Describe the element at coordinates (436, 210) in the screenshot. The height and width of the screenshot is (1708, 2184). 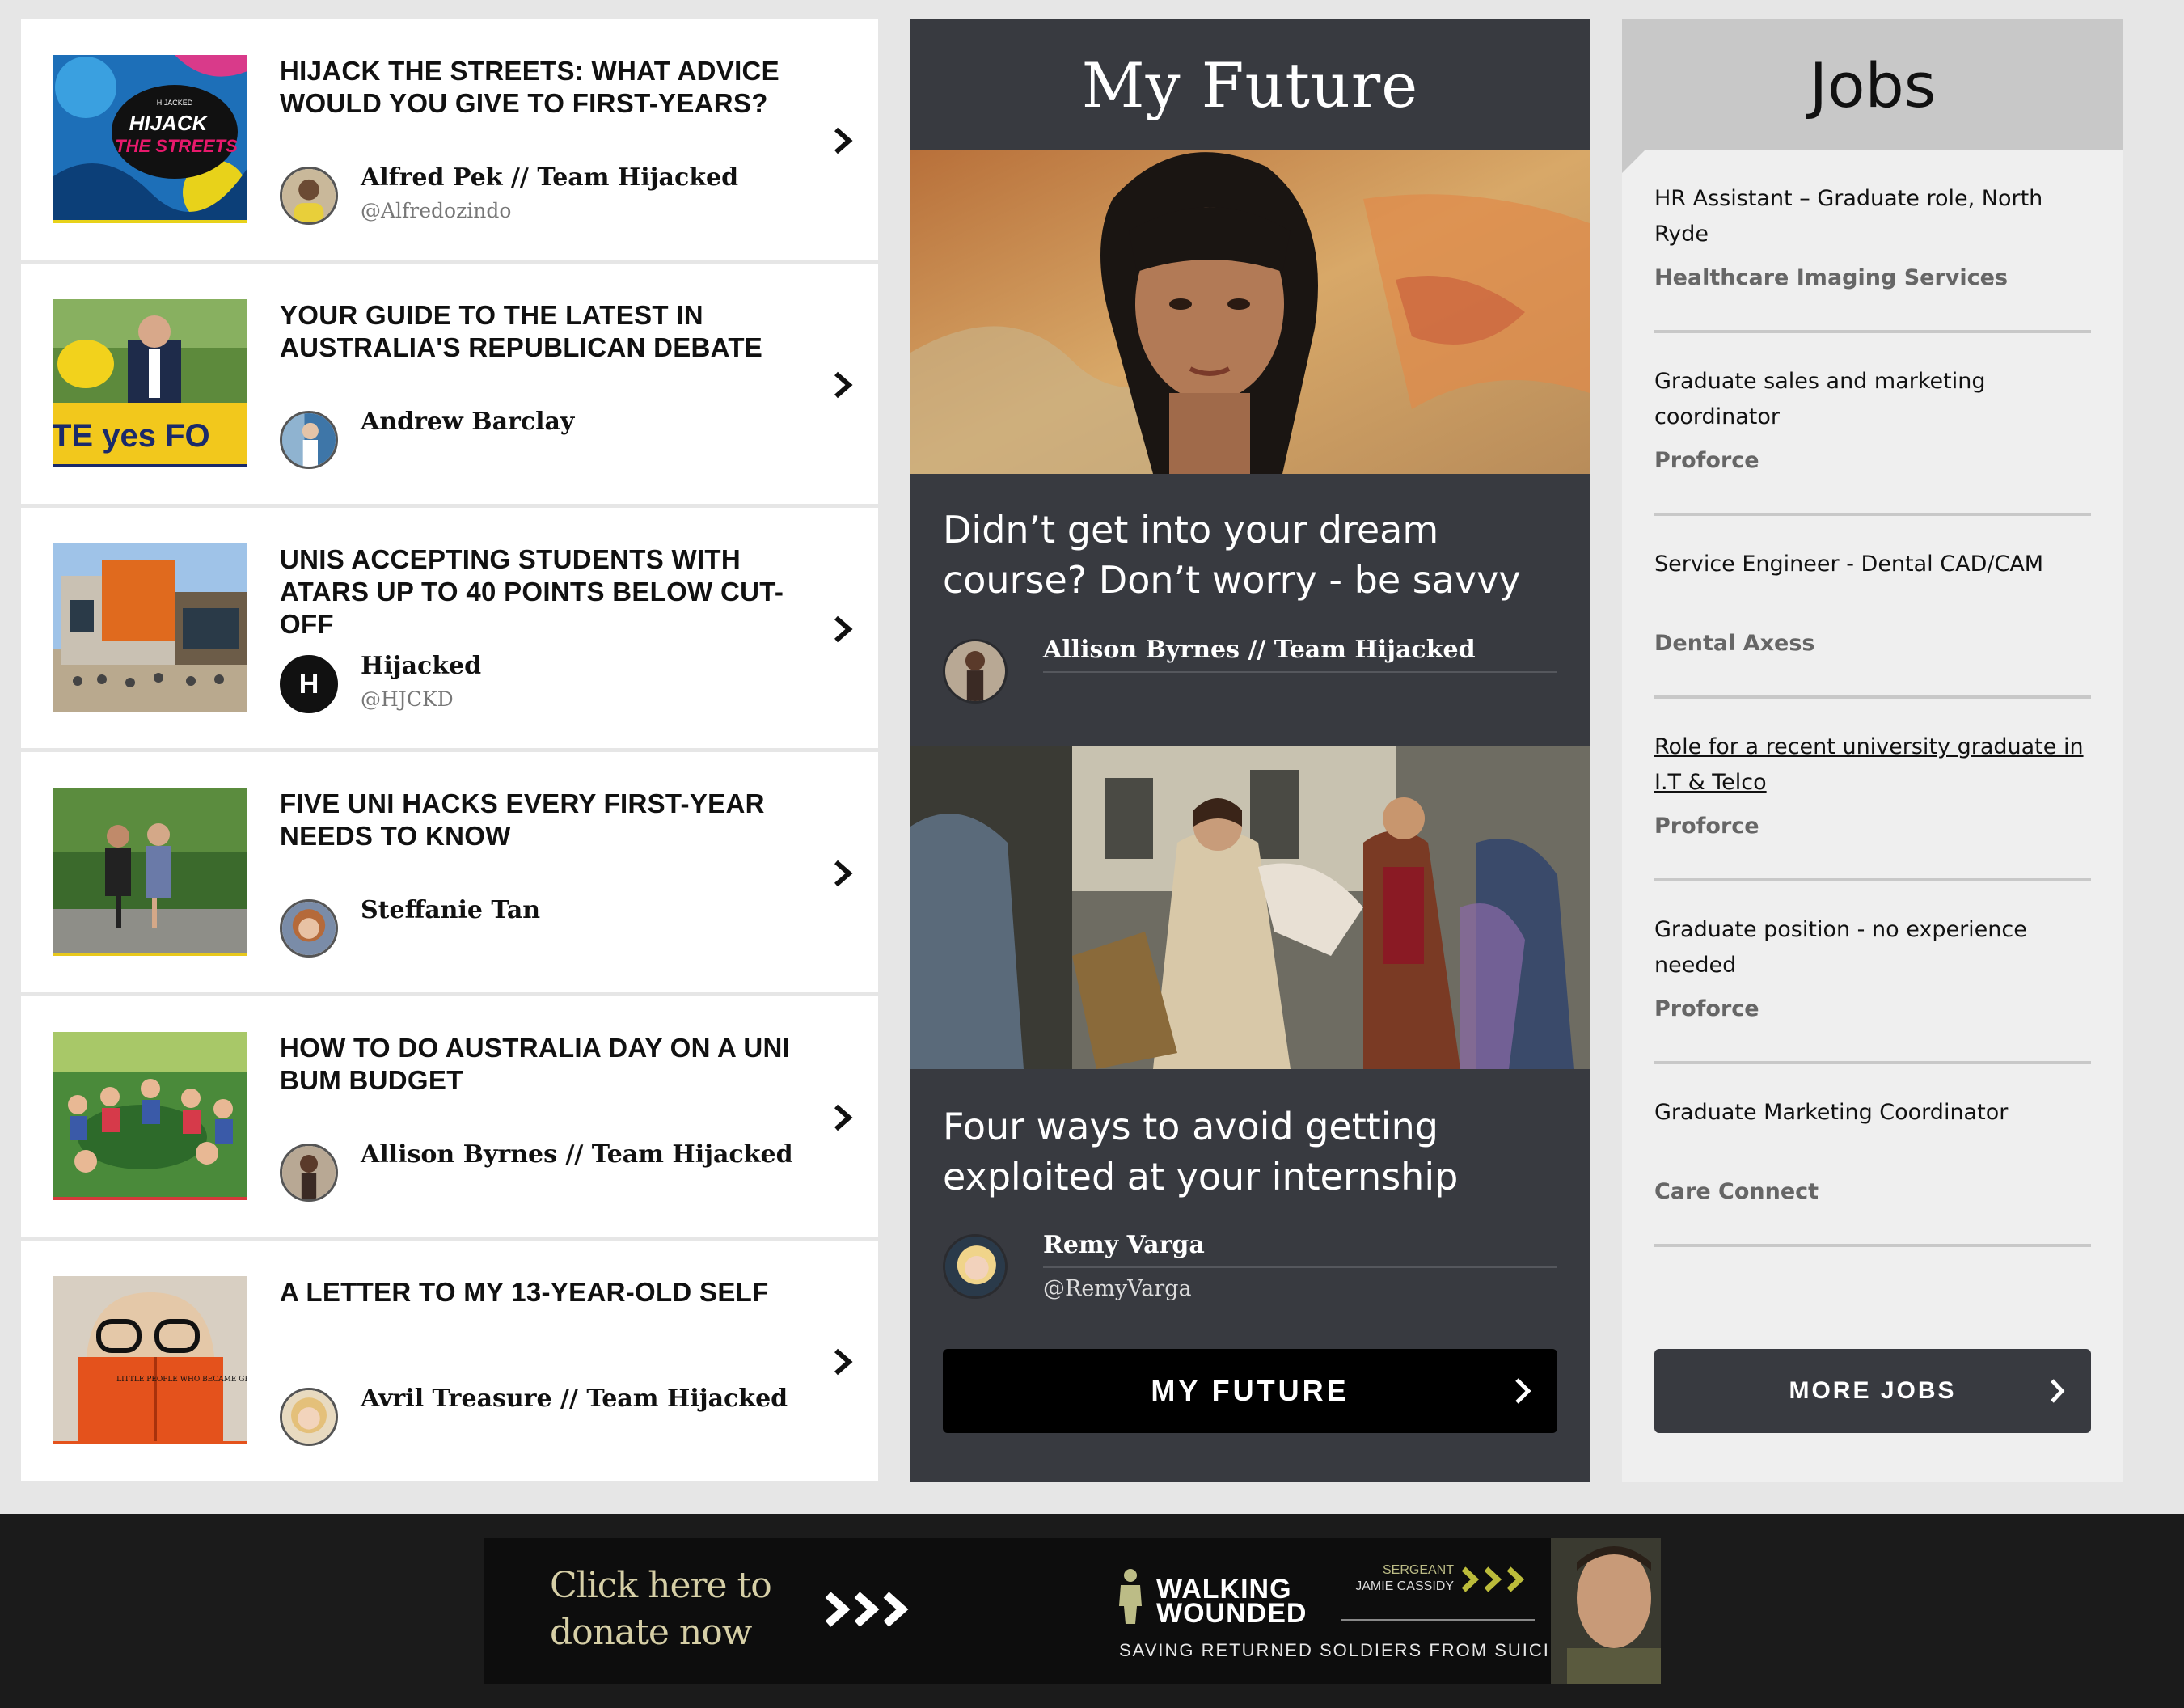
I see `article-author-handle: @Alfredozindo` at that location.